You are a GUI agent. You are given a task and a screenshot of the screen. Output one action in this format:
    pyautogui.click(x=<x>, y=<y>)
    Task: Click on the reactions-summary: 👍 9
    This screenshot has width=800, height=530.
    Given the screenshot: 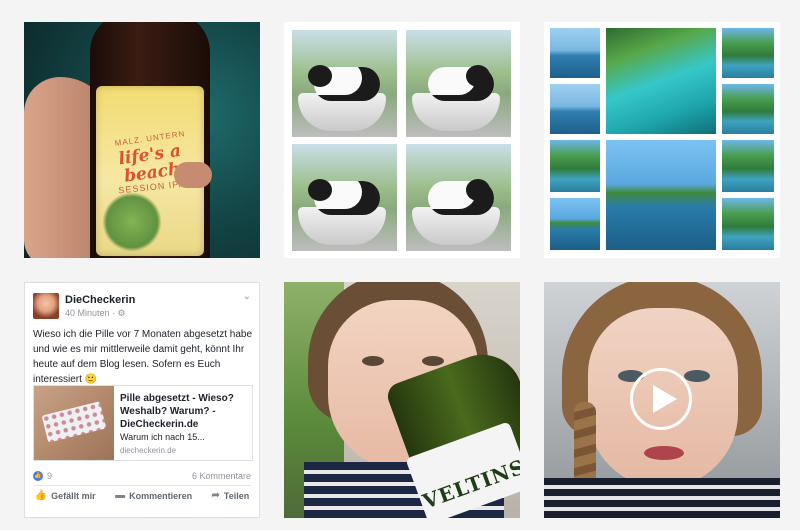 What is the action you would take?
    pyautogui.click(x=42, y=476)
    